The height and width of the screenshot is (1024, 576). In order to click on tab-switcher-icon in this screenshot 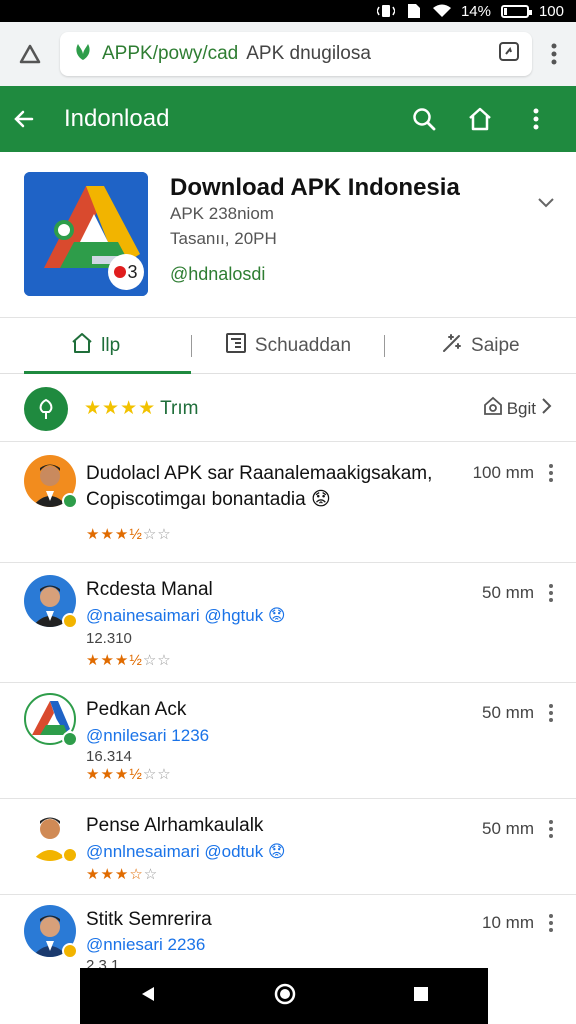, I will do `click(509, 54)`.